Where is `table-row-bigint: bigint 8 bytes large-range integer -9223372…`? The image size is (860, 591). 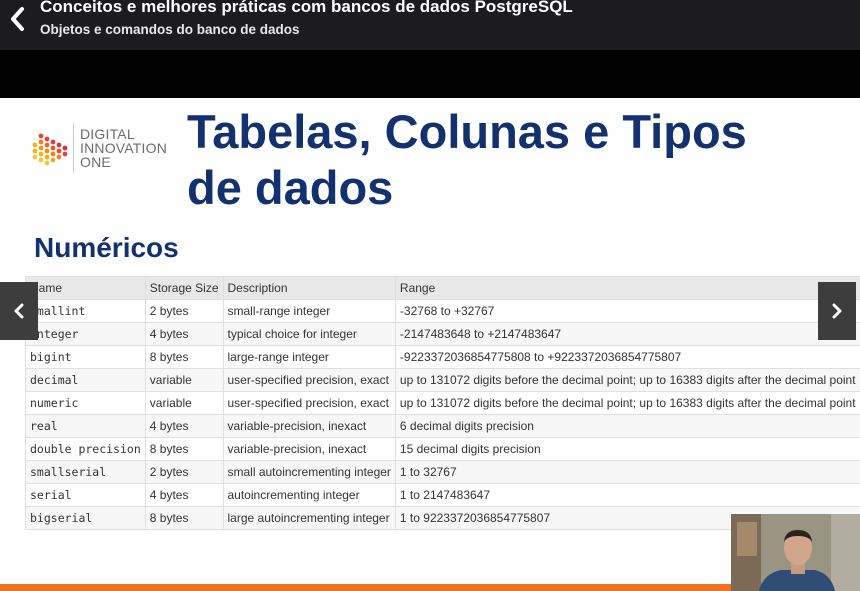
table-row-bigint: bigint 8 bytes large-range integer -9223372… is located at coordinates (442, 357).